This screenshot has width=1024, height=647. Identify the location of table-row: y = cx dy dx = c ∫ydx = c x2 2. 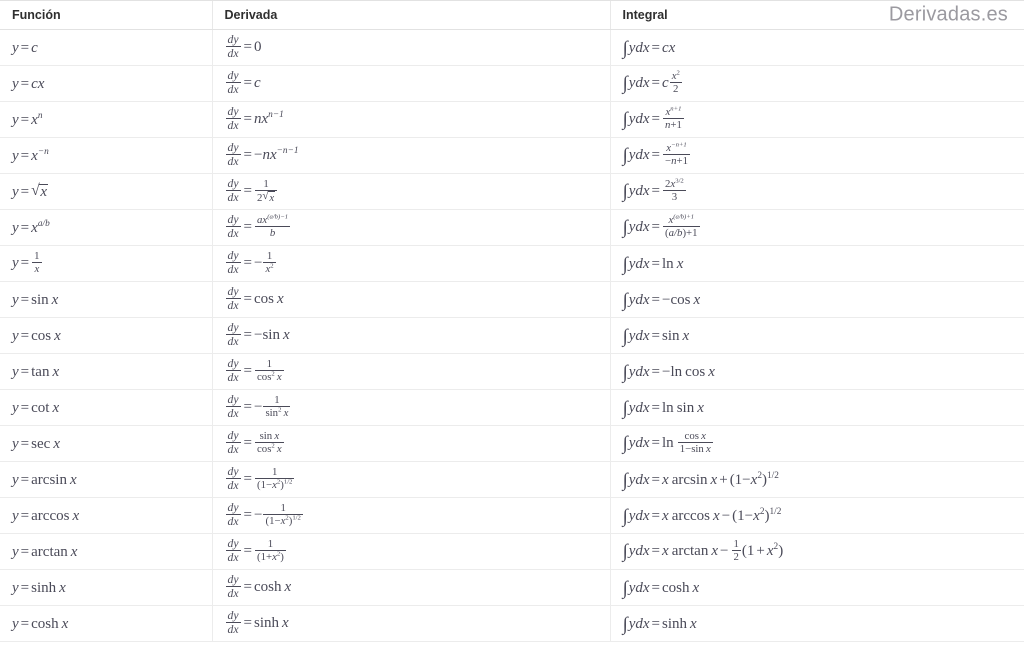
(512, 83).